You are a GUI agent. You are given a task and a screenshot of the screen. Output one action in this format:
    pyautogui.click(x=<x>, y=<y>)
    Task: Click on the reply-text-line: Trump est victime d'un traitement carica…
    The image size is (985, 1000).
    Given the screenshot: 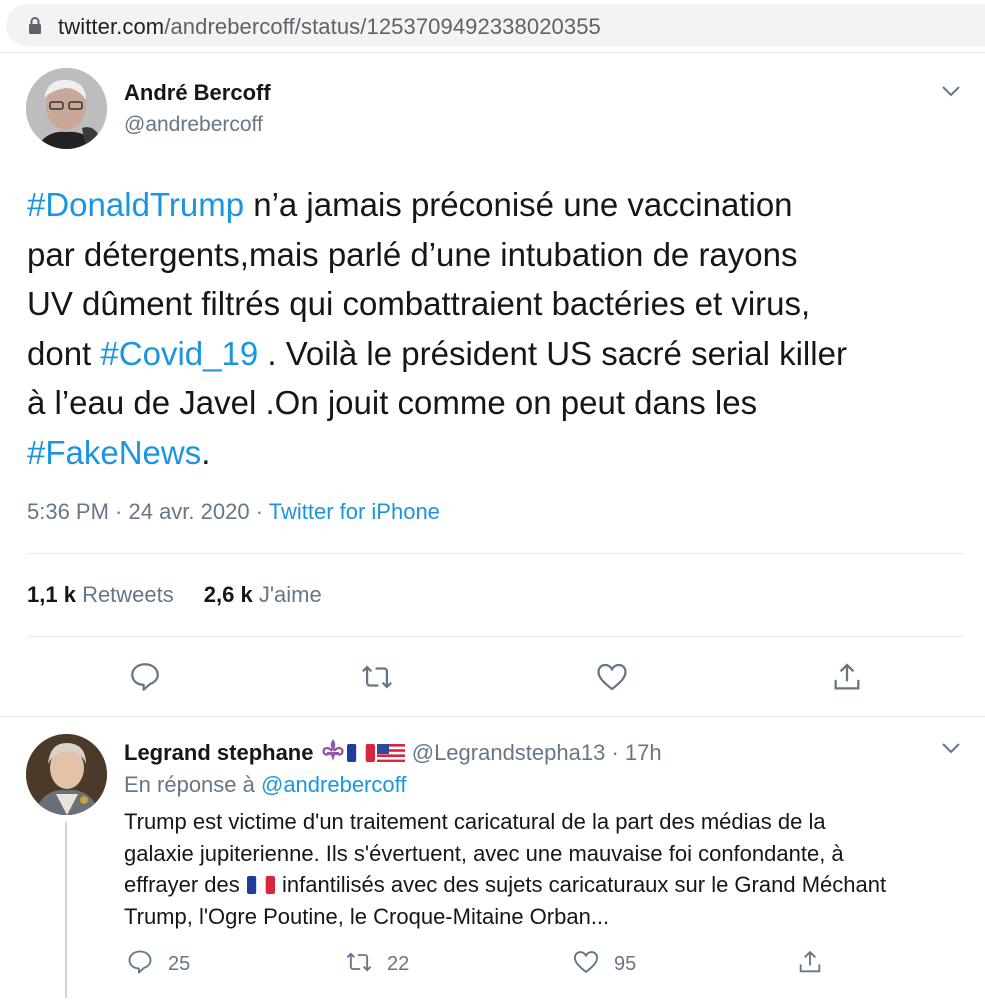 What is the action you would take?
    pyautogui.click(x=475, y=821)
    